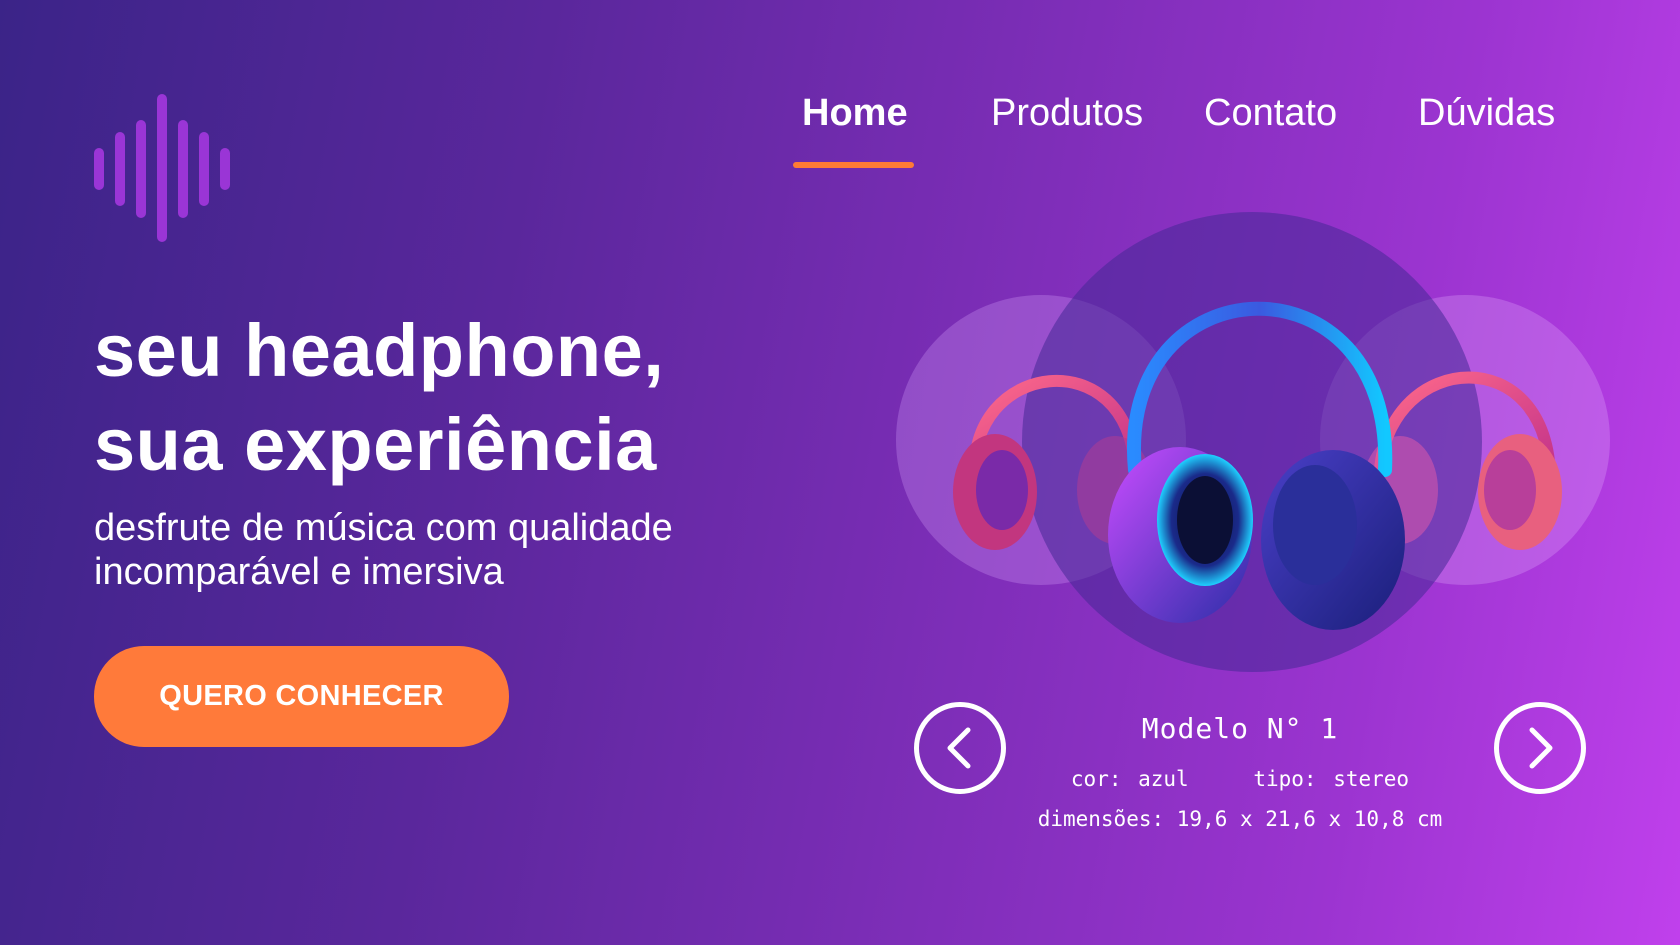  Describe the element at coordinates (383, 528) in the screenshot. I see `subtitle-line-1: desfrute de música com qualidade` at that location.